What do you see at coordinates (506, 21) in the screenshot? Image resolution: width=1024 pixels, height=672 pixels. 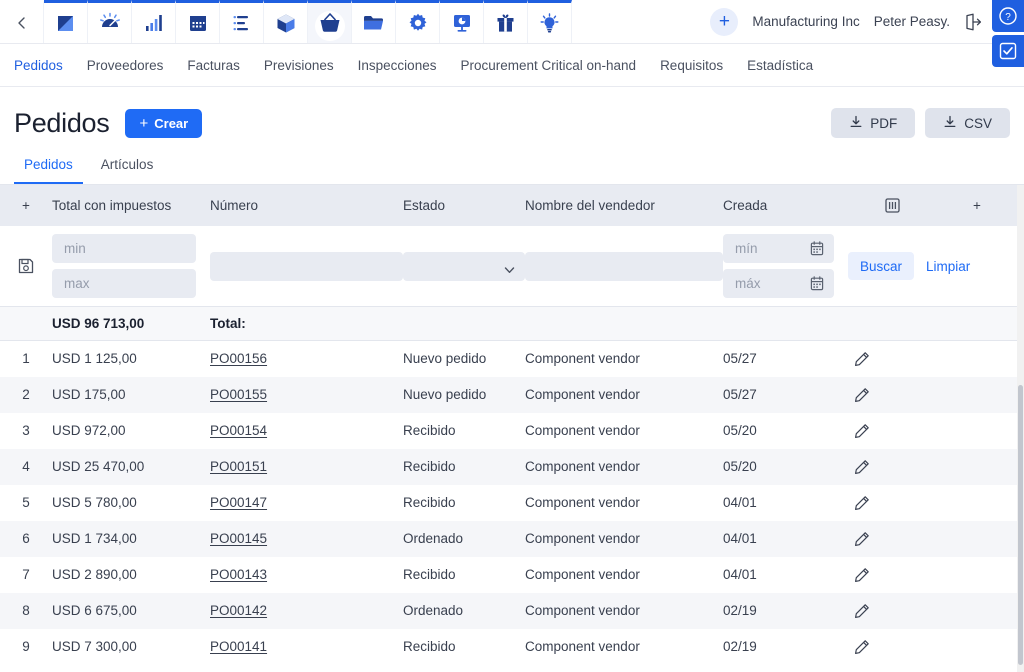 I see `gift-icon` at bounding box center [506, 21].